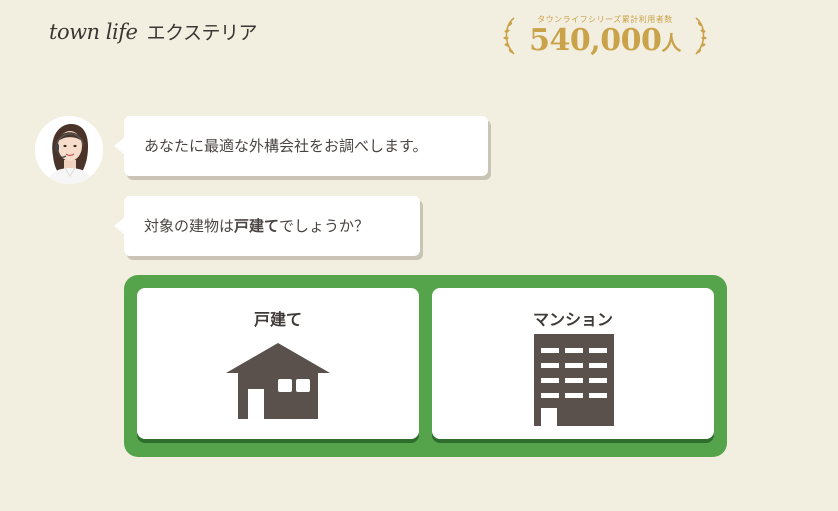 The image size is (838, 511). What do you see at coordinates (324, 226) in the screenshot?
I see `chat-message-2-suffix: でしょうか？` at bounding box center [324, 226].